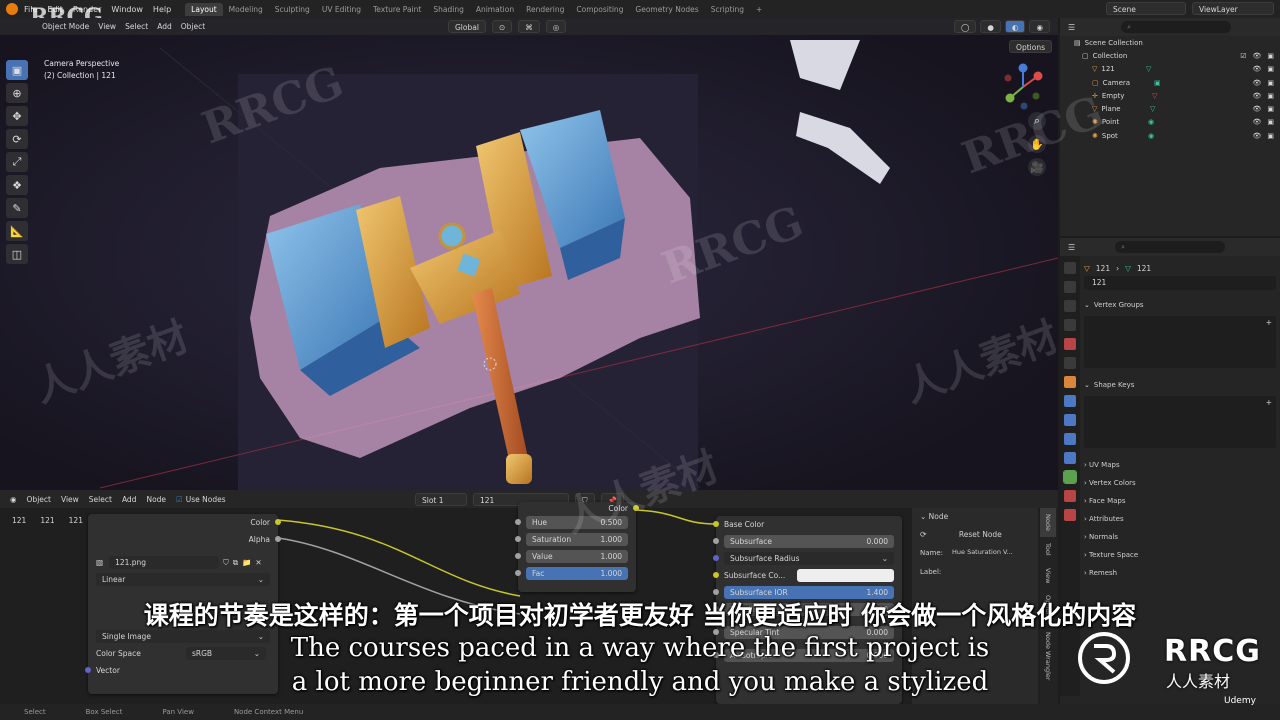  What do you see at coordinates (577, 539) in the screenshot?
I see `saturation-field: Saturation 1.000` at bounding box center [577, 539].